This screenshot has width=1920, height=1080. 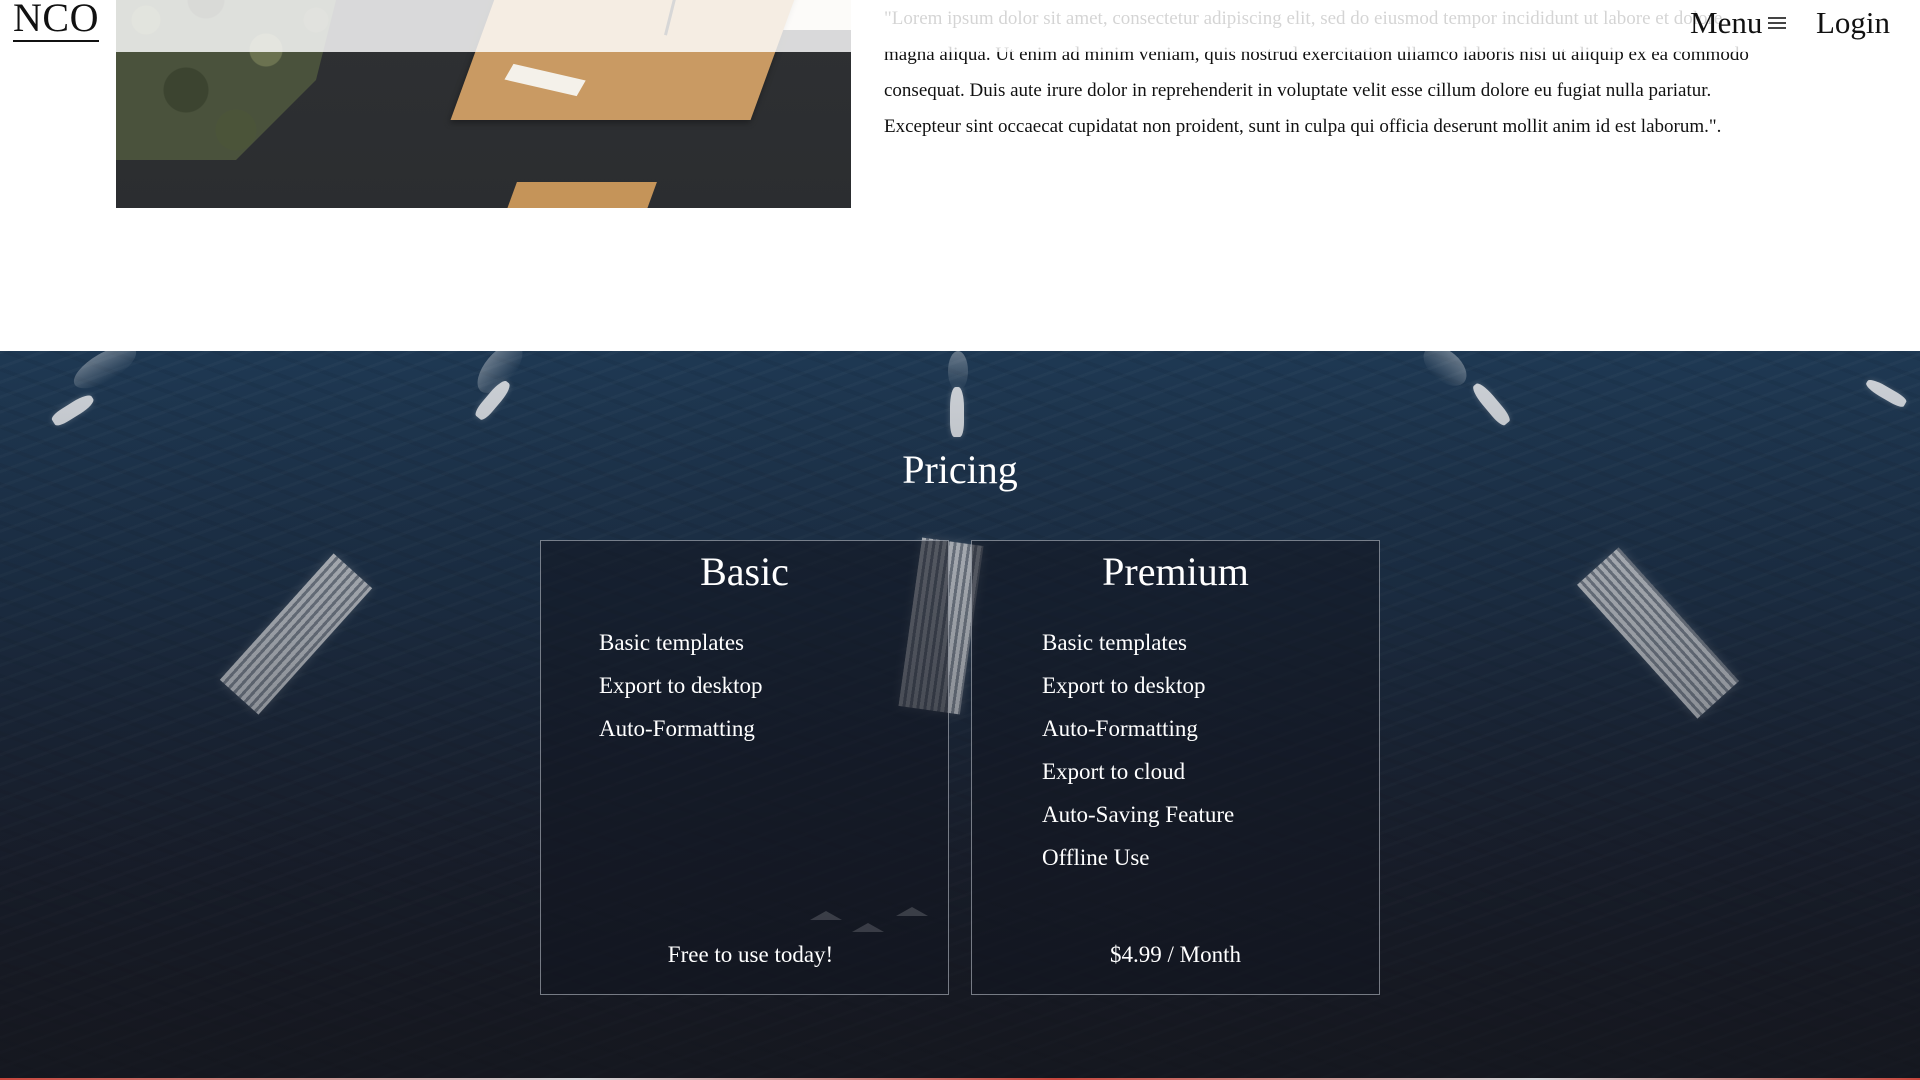 I want to click on site-header: NCO Menu Login, so click(x=960, y=26).